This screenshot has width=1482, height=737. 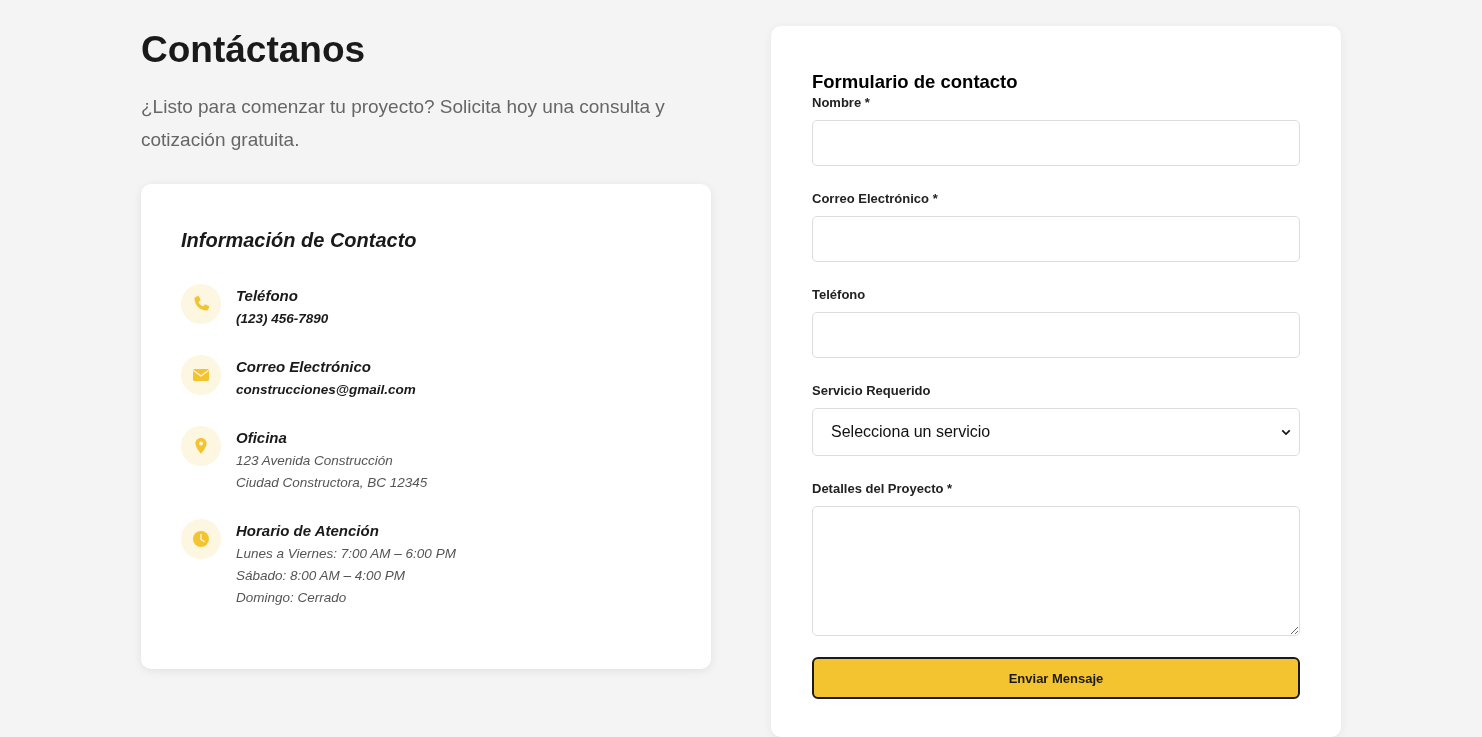 I want to click on phone-icon, so click(x=201, y=304).